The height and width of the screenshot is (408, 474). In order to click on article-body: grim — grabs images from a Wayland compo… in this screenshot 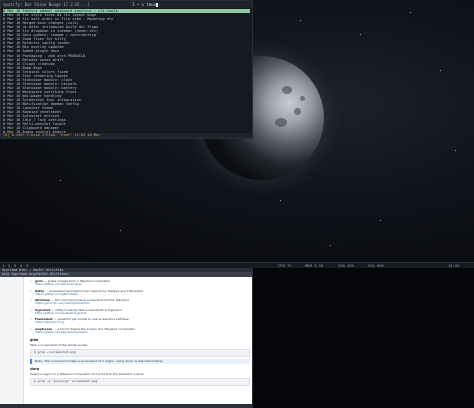, I will do `click(140, 333)`.